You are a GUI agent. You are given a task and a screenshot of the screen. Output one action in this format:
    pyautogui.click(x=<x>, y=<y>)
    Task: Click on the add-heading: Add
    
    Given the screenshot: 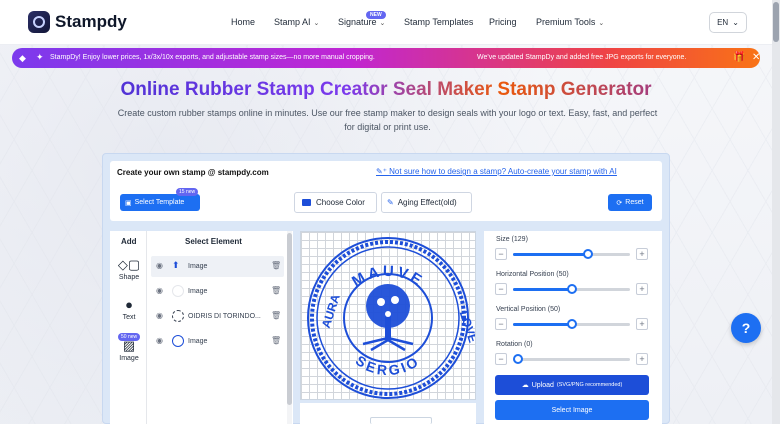 What is the action you would take?
    pyautogui.click(x=129, y=241)
    